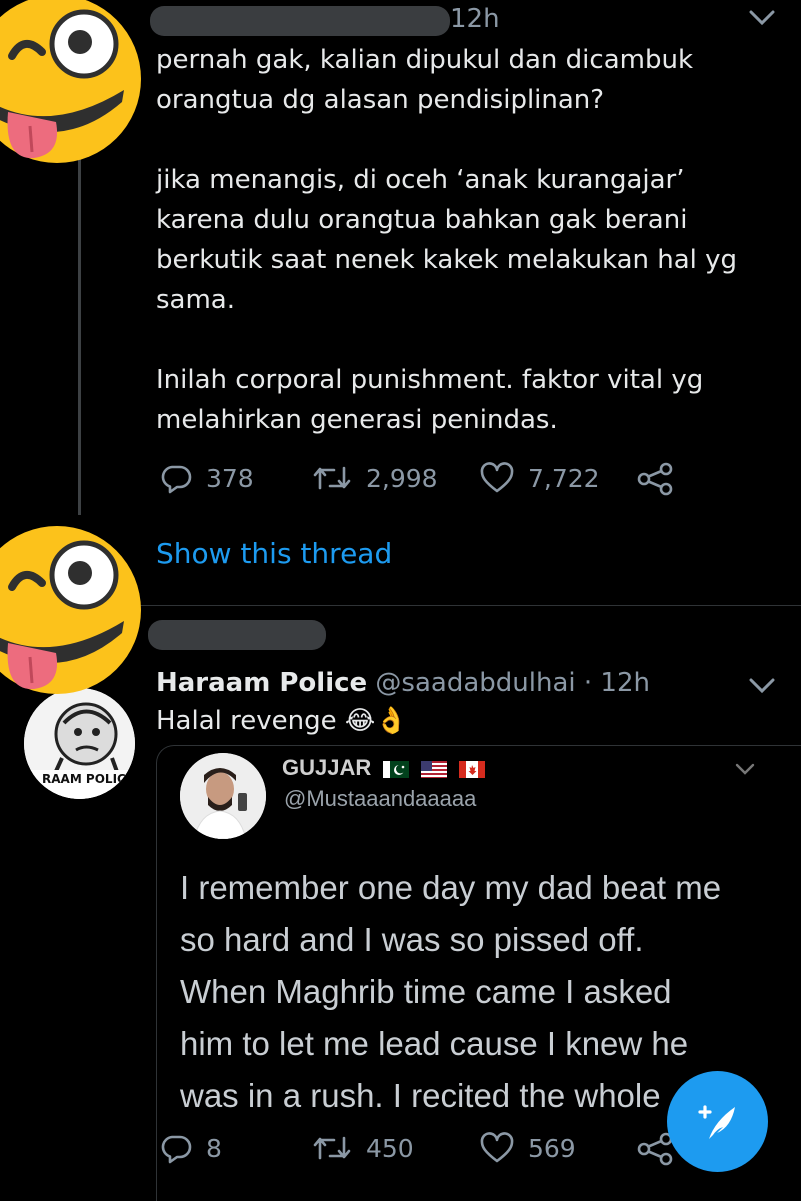  What do you see at coordinates (380, 798) in the screenshot?
I see `quoted-author-handle: @Mustaaandaaaaa` at bounding box center [380, 798].